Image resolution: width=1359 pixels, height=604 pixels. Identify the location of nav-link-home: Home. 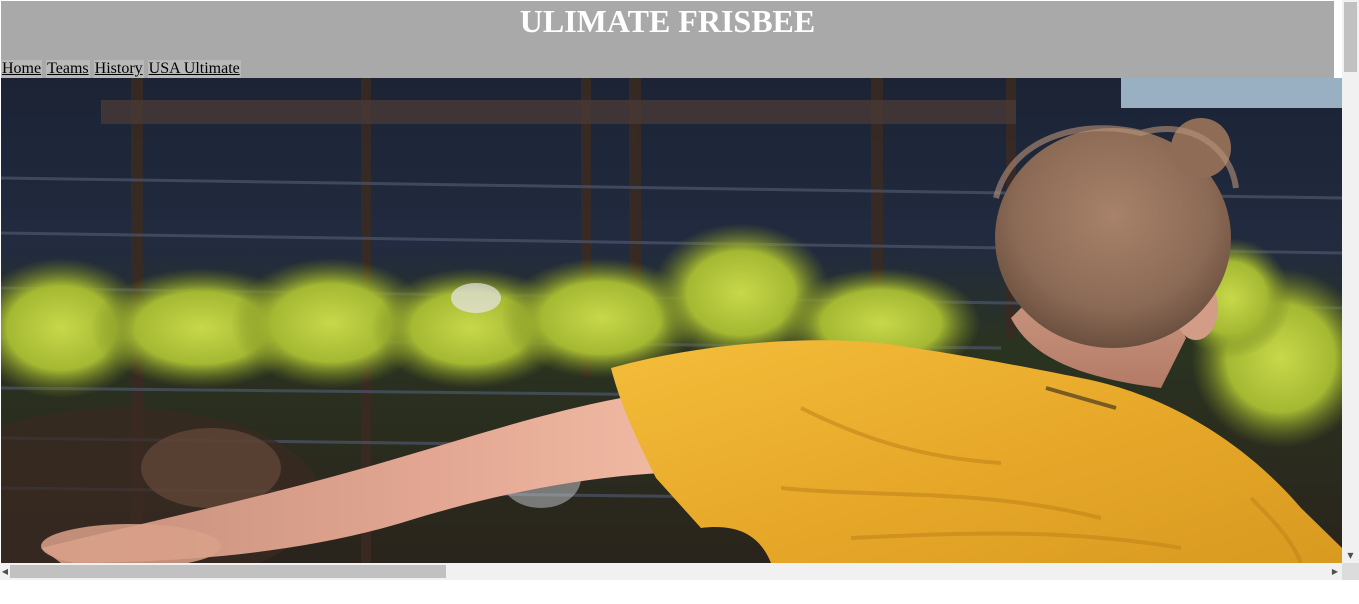
(22, 69).